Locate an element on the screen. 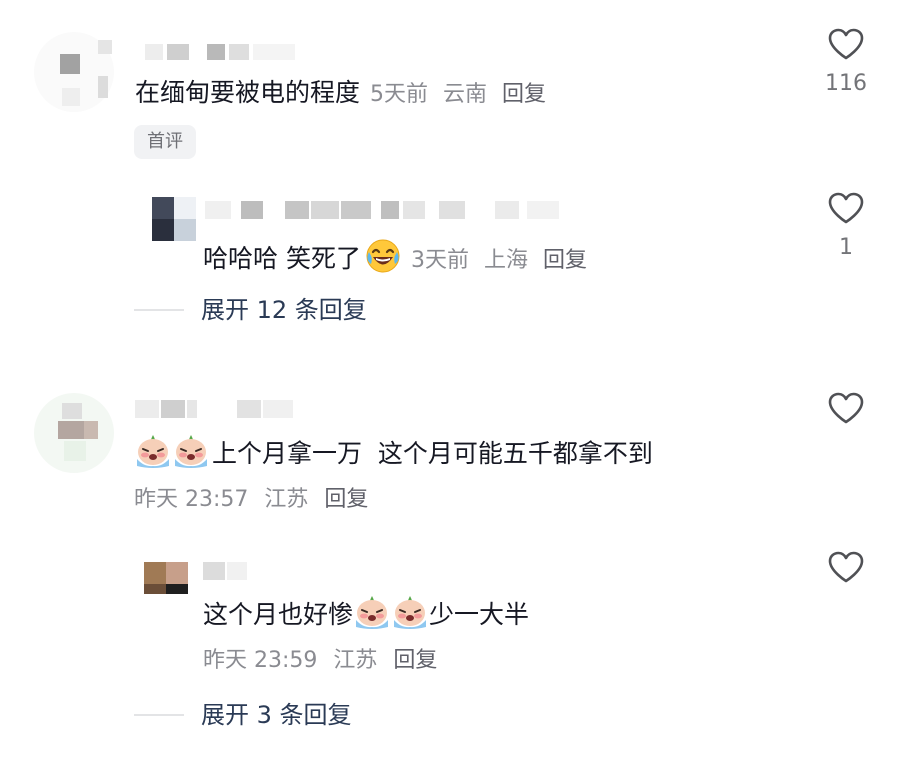 This screenshot has width=900, height=762. like-count: 1 is located at coordinates (846, 247).